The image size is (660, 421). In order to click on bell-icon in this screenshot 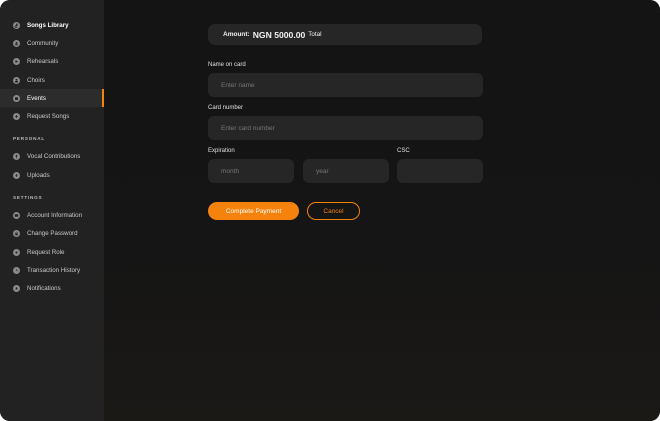, I will do `click(16, 289)`.